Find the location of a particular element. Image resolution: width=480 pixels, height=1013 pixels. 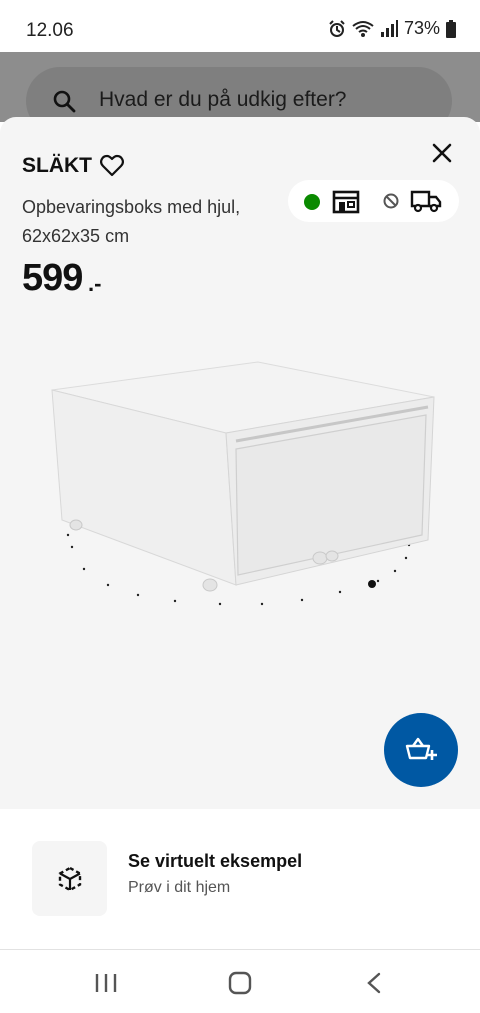

battery-percentage: 73% is located at coordinates (421, 28).